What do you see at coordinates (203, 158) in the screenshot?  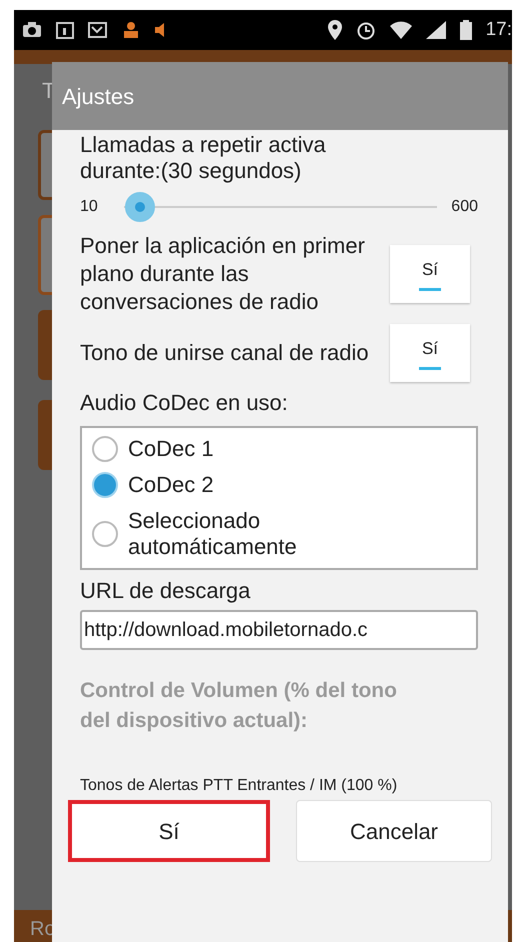 I see `setting-label: Llamadas a repetir activa durante:(30 segundos)` at bounding box center [203, 158].